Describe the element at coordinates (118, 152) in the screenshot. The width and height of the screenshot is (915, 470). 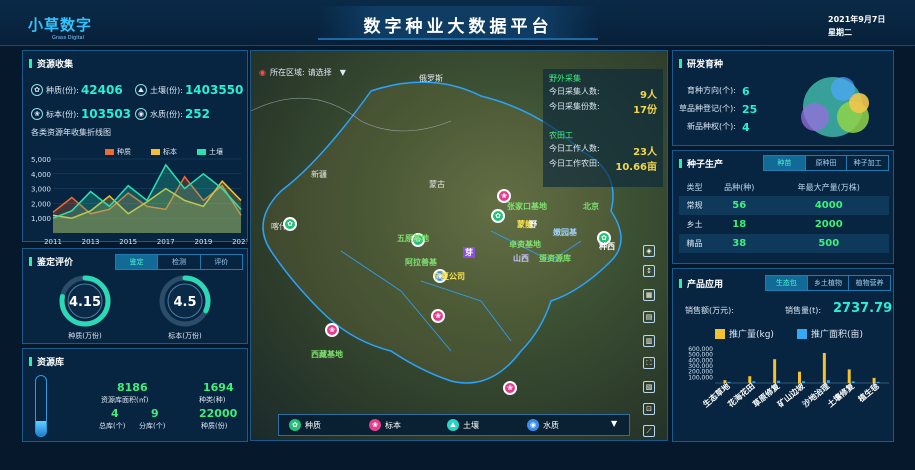
I see `legend-item: 种质` at that location.